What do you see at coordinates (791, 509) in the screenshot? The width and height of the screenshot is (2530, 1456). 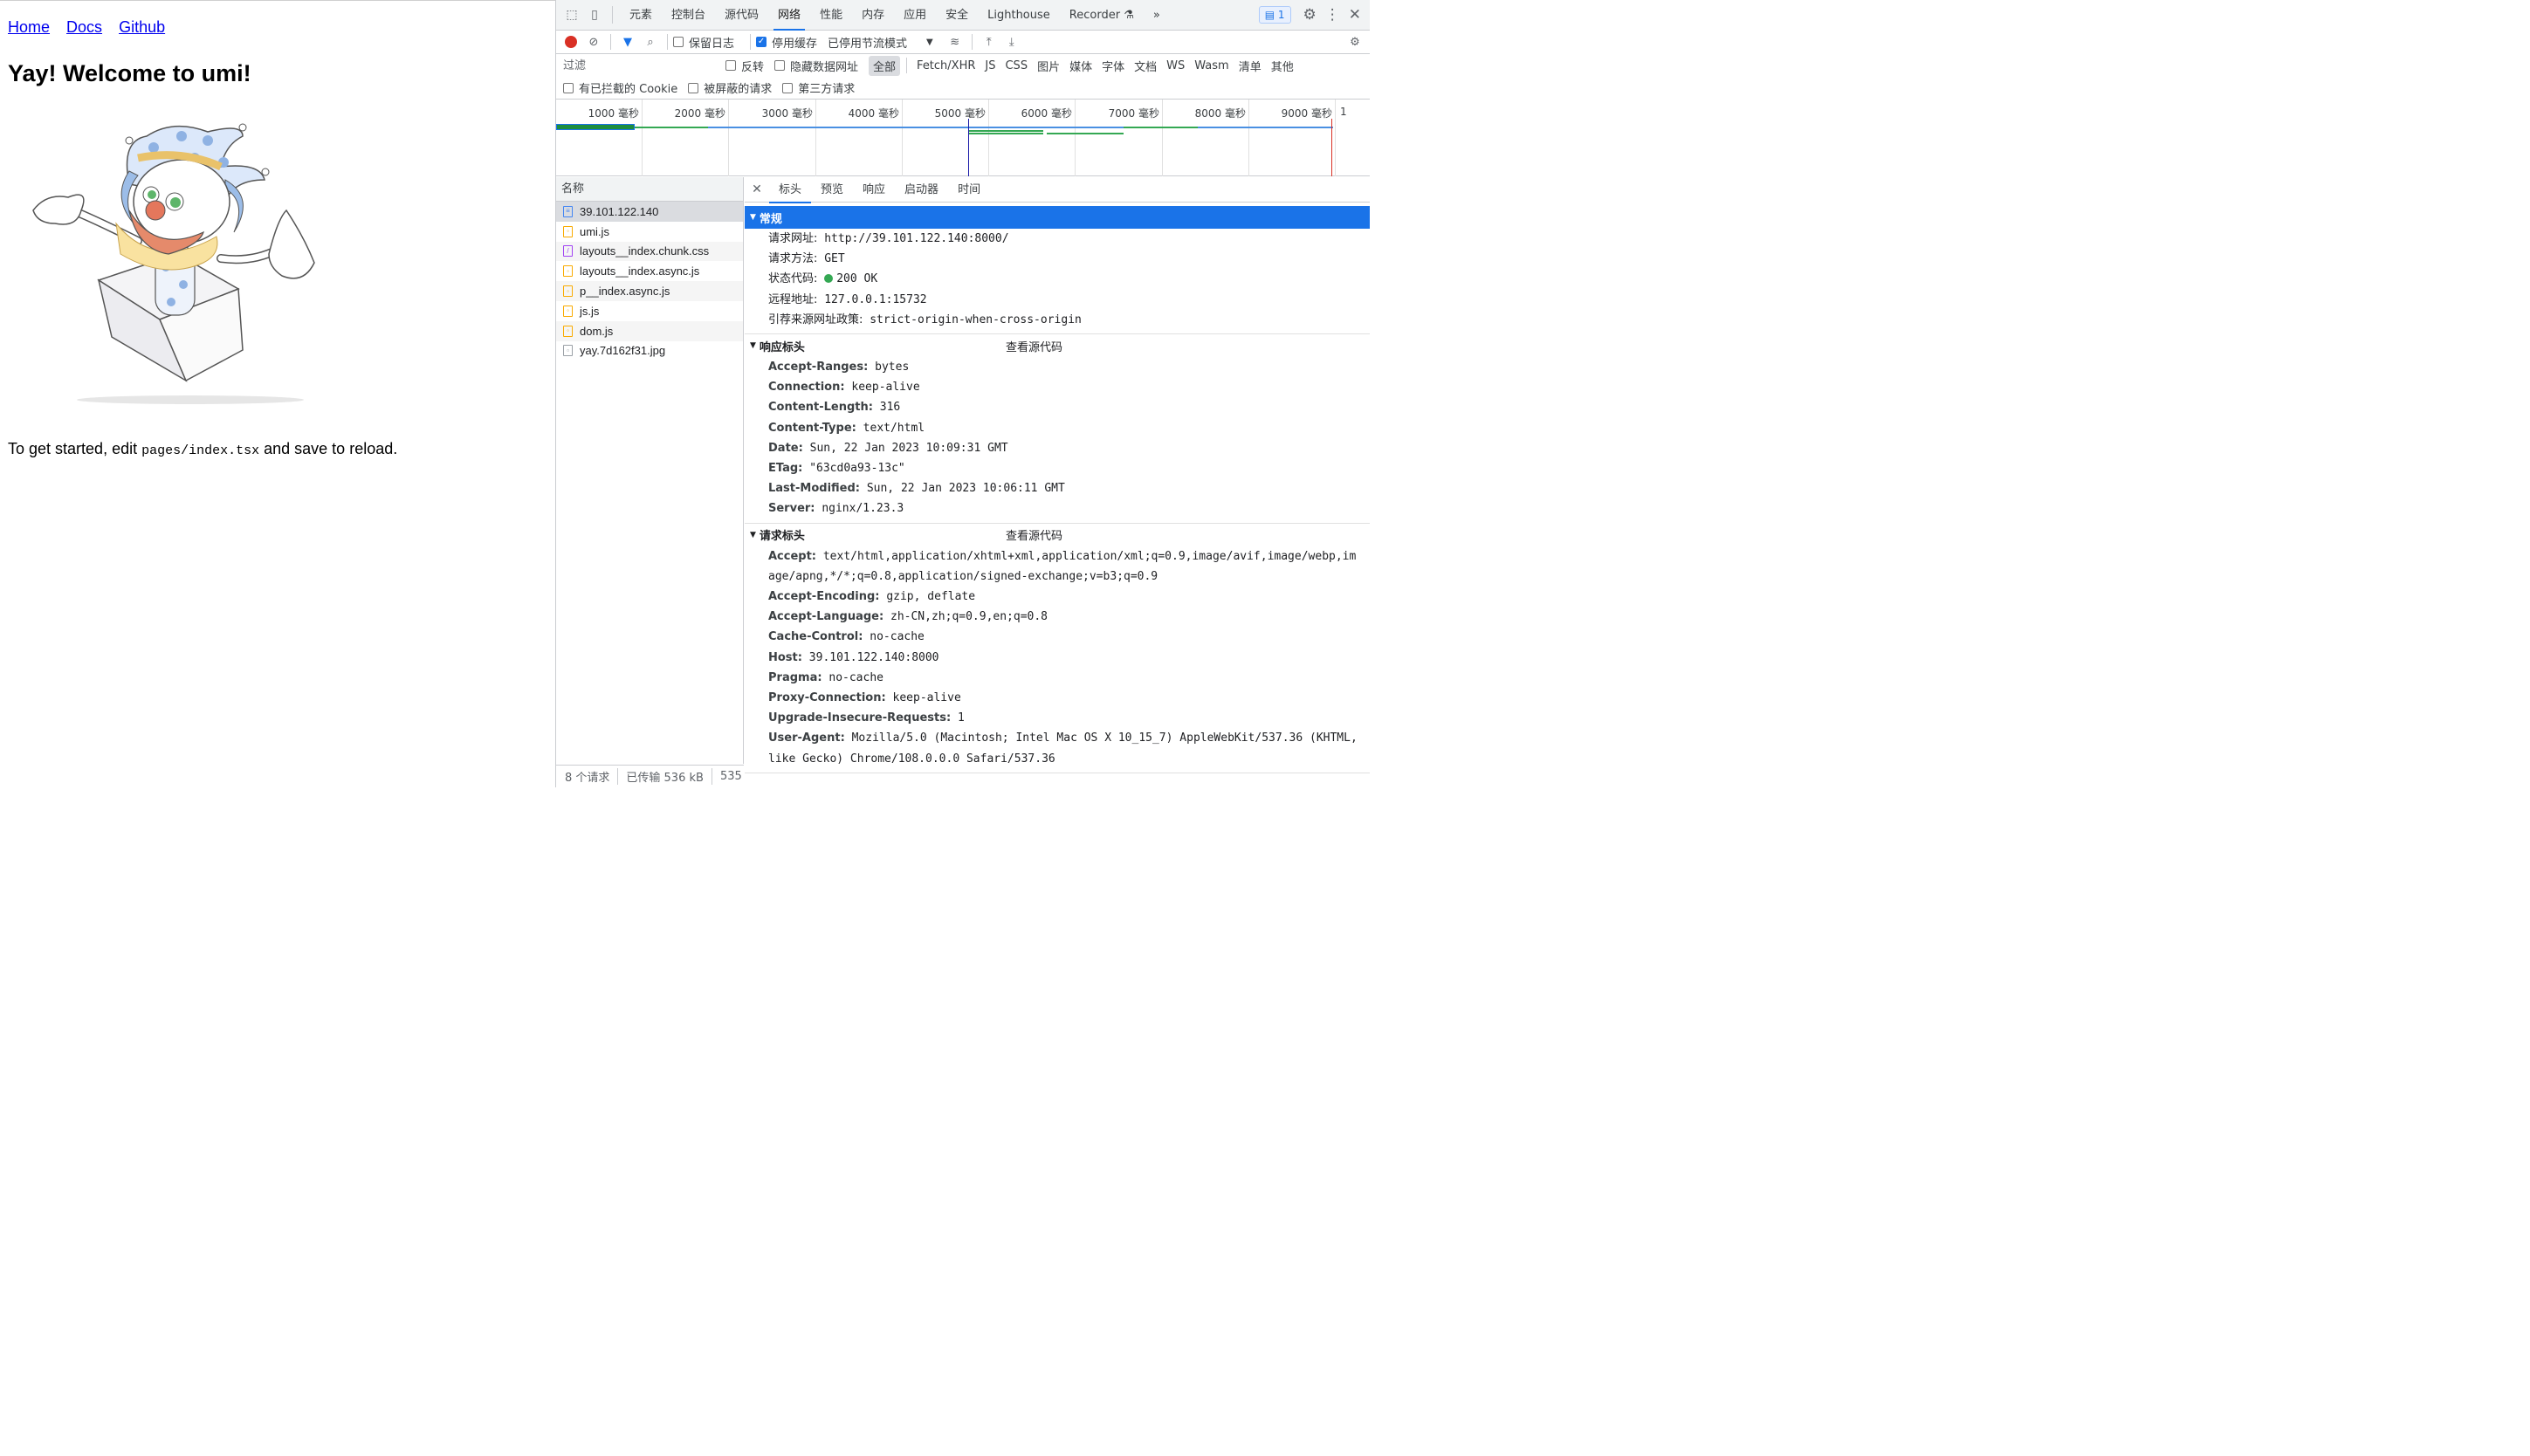 I see `header-key: Server:` at bounding box center [791, 509].